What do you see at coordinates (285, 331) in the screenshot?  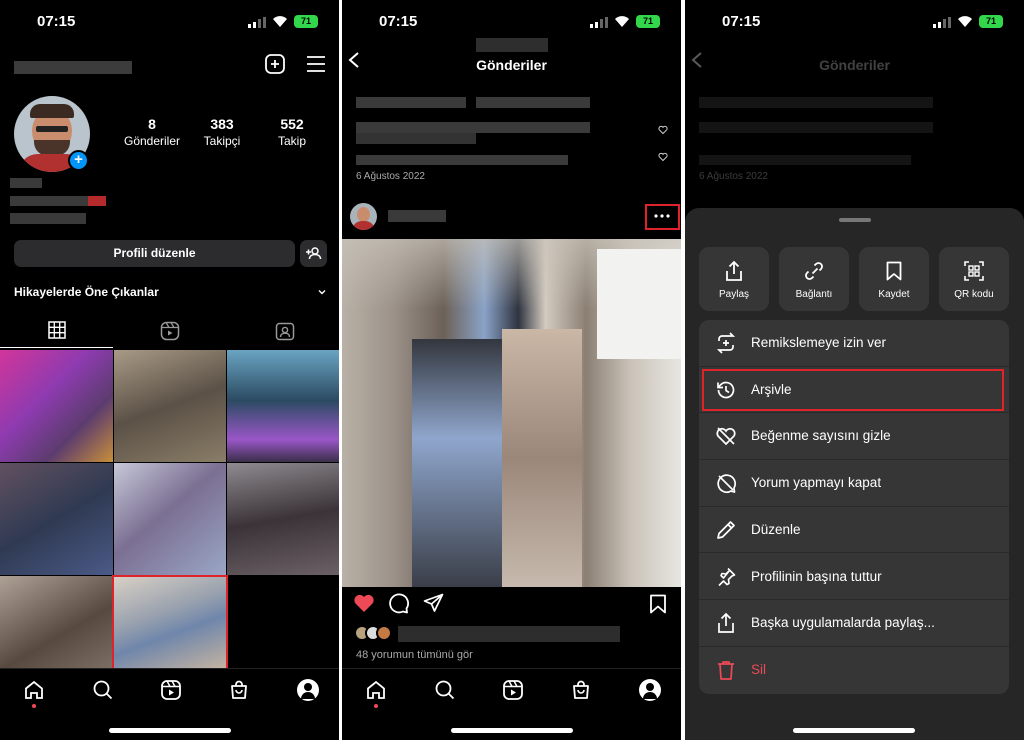 I see `tagged-icon` at bounding box center [285, 331].